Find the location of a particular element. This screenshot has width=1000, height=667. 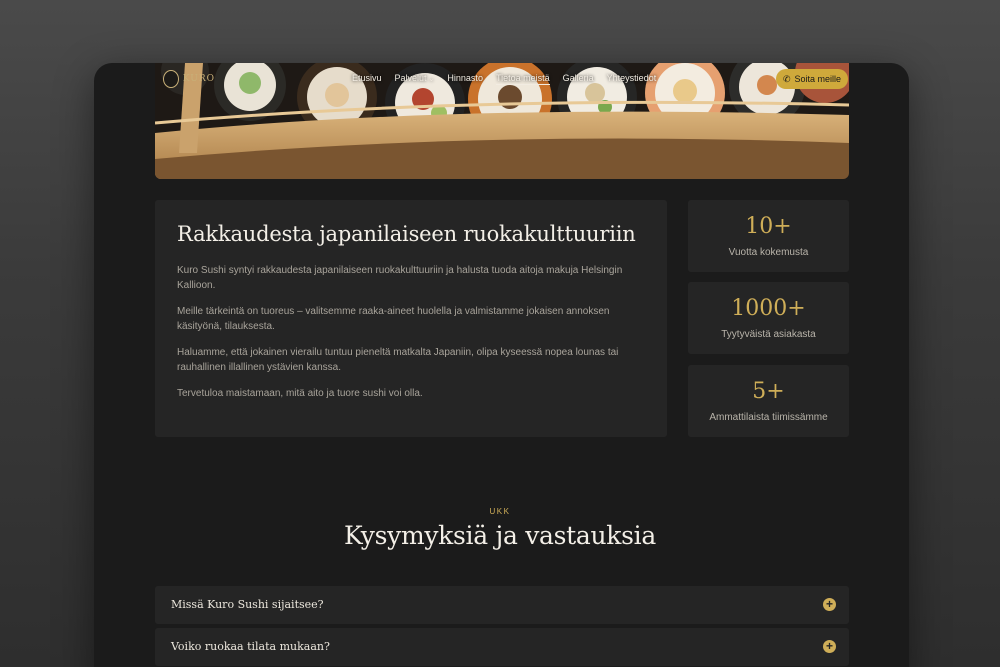

faq-item: Missä Kuro Sushi sijaitsee? + is located at coordinates (502, 605).